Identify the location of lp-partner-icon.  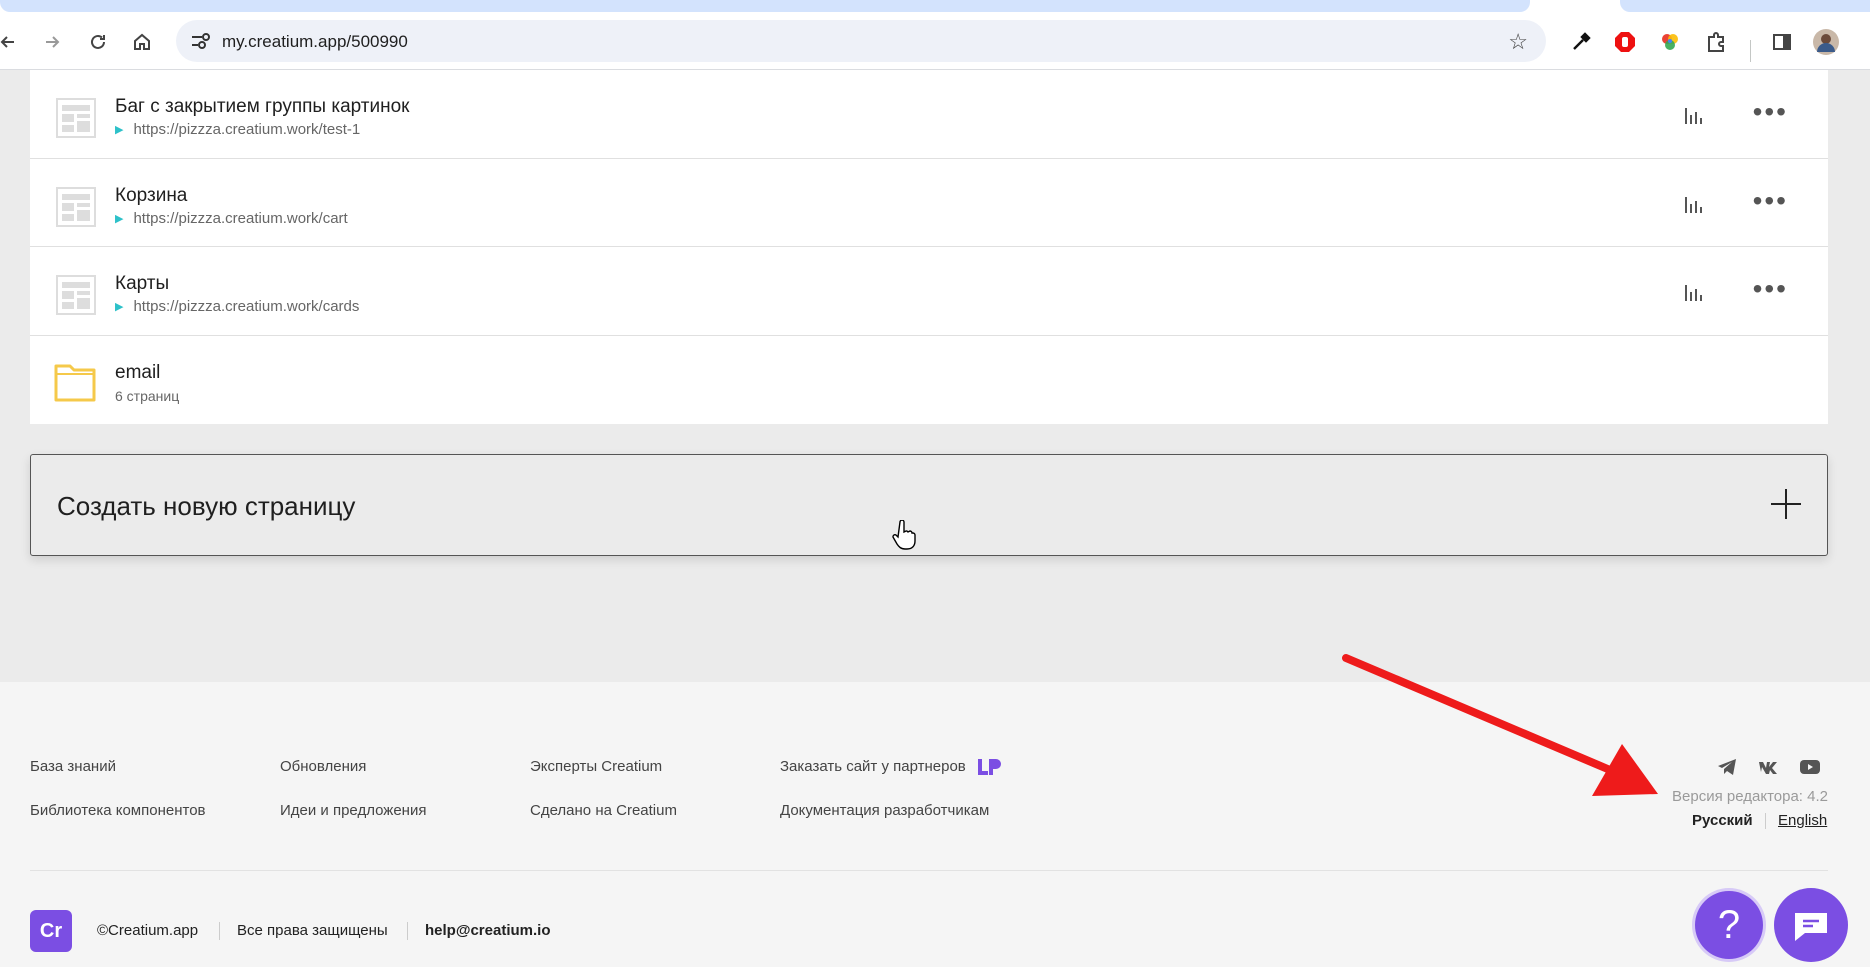
(989, 767).